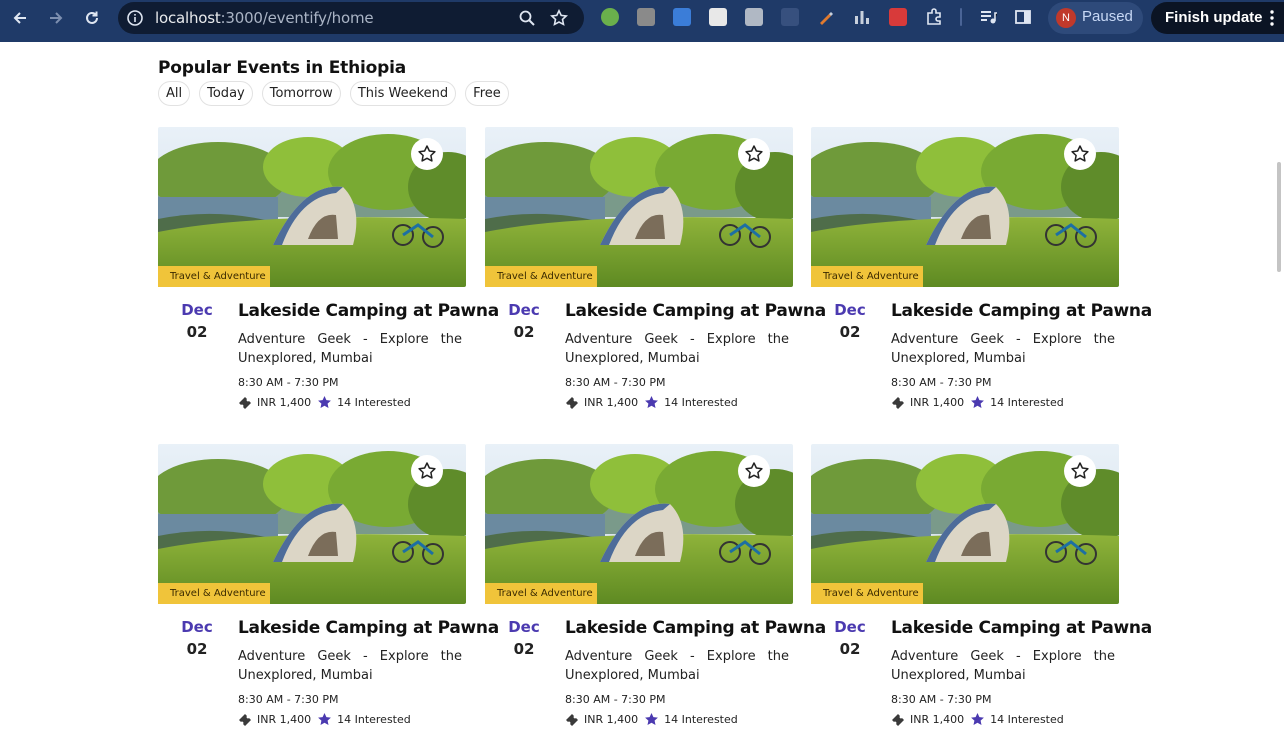 The width and height of the screenshot is (1284, 744). I want to click on page-scrollbar, so click(1280, 365).